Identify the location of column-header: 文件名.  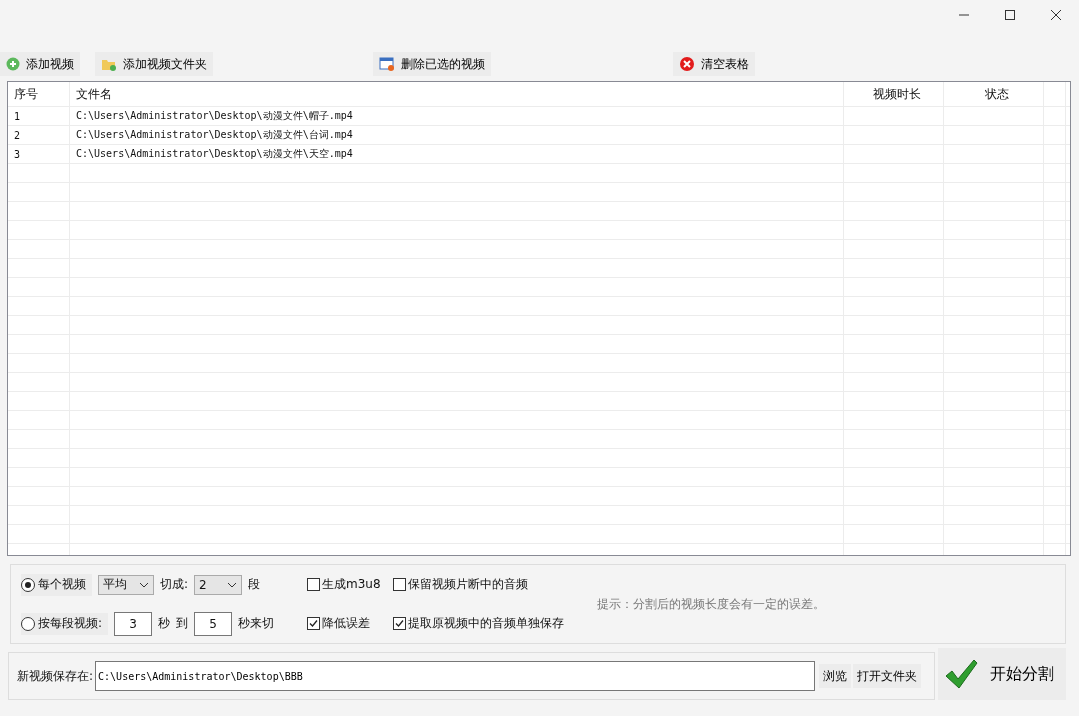
(457, 94).